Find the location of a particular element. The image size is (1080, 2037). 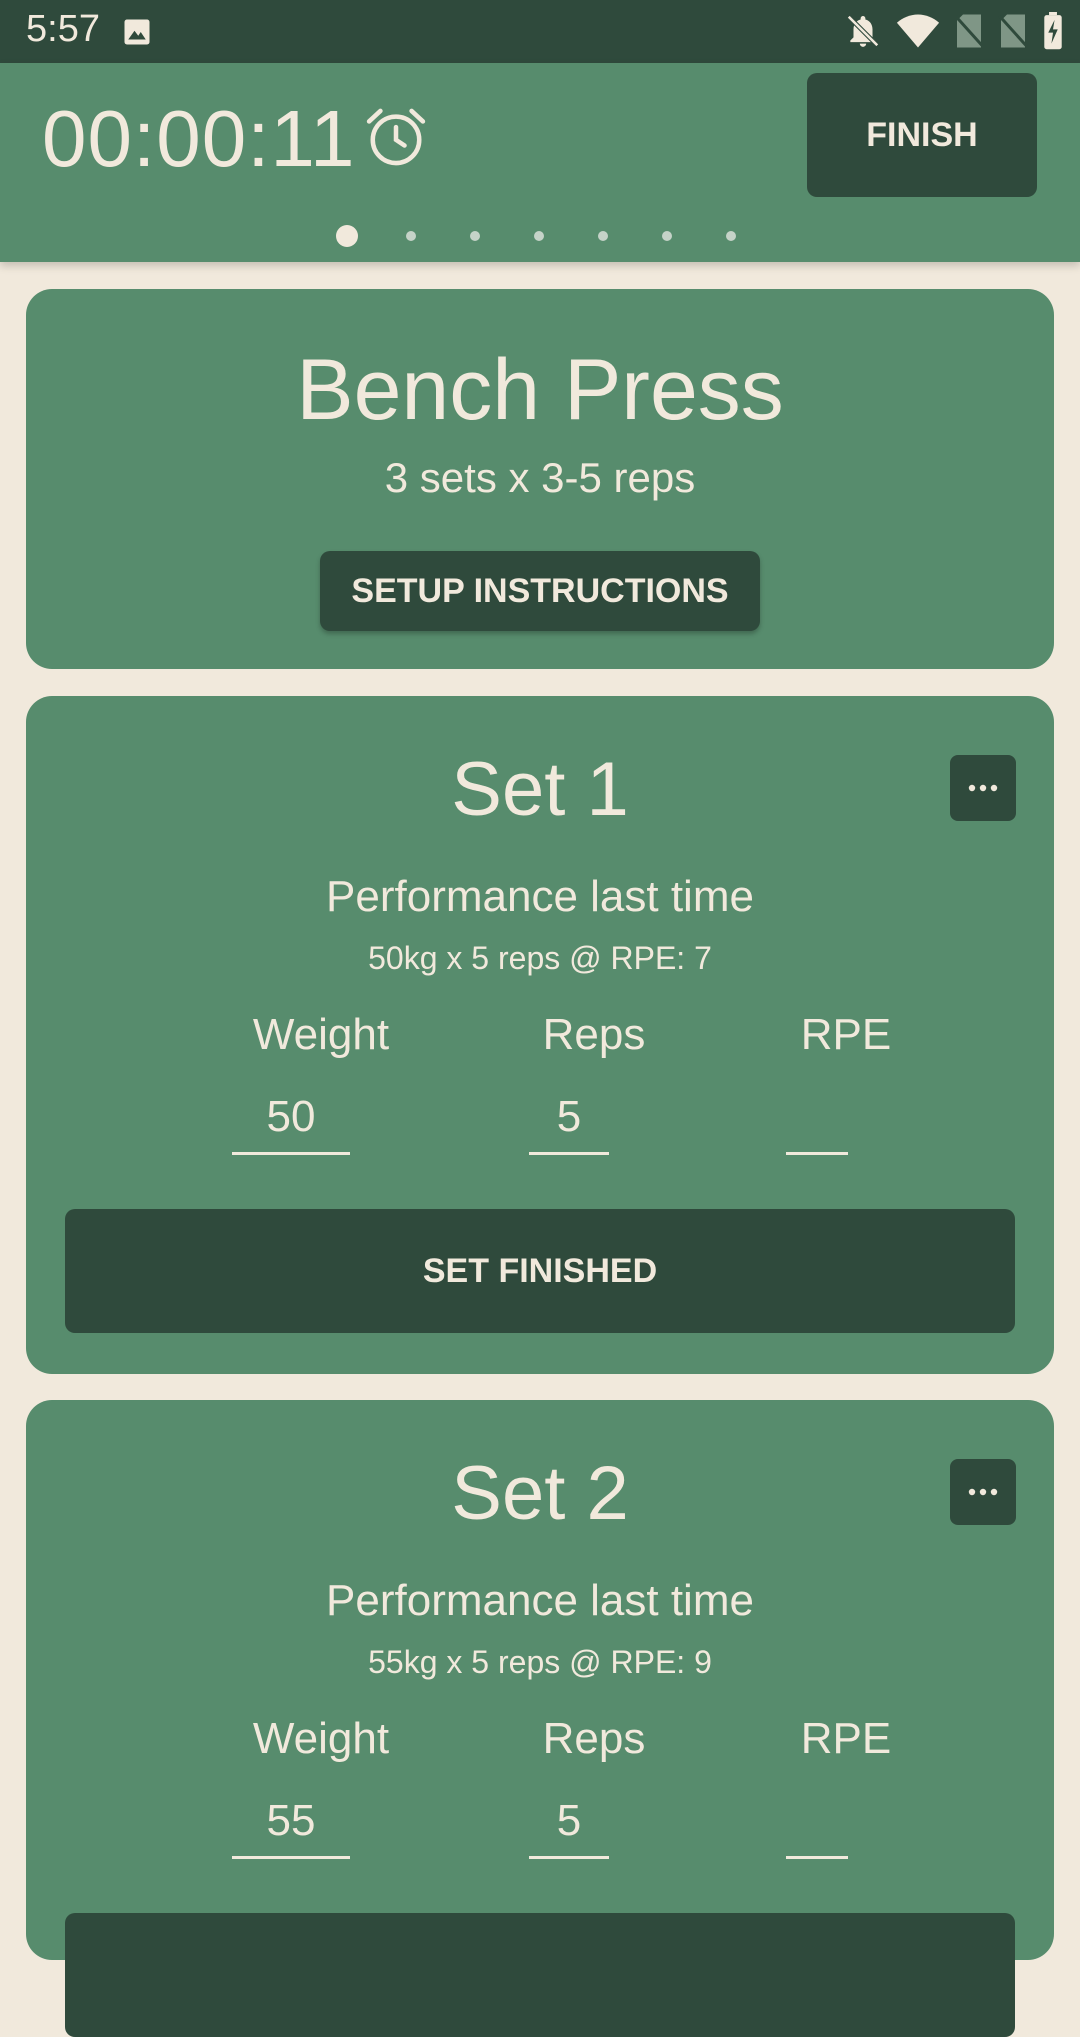

page-indicator is located at coordinates (540, 238).